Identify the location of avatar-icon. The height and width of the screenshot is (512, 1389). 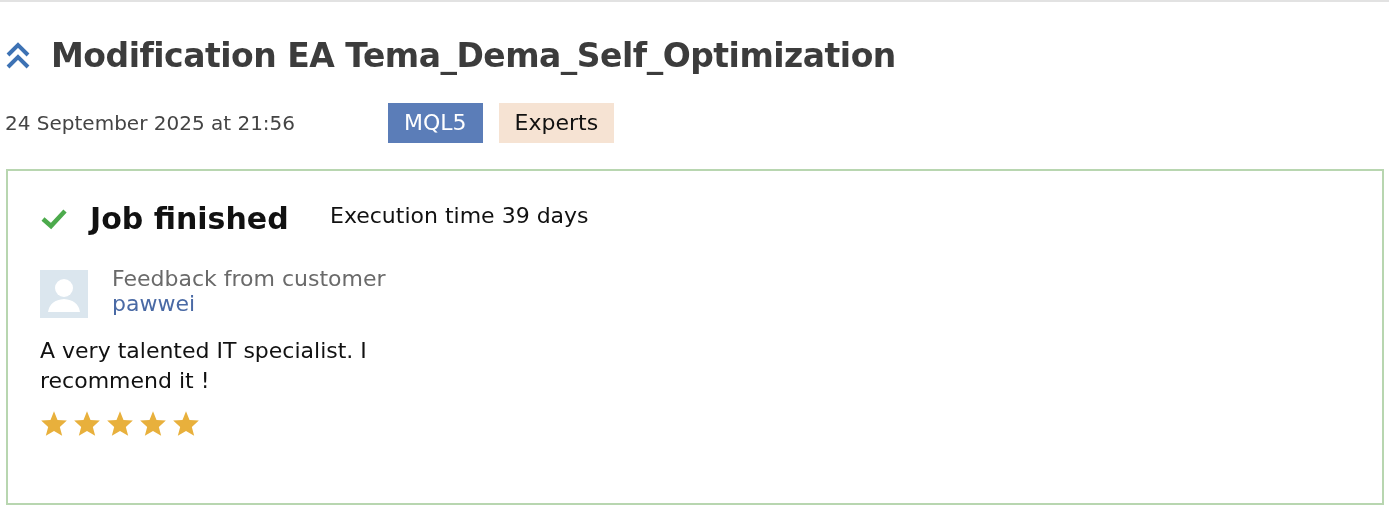
(64, 294).